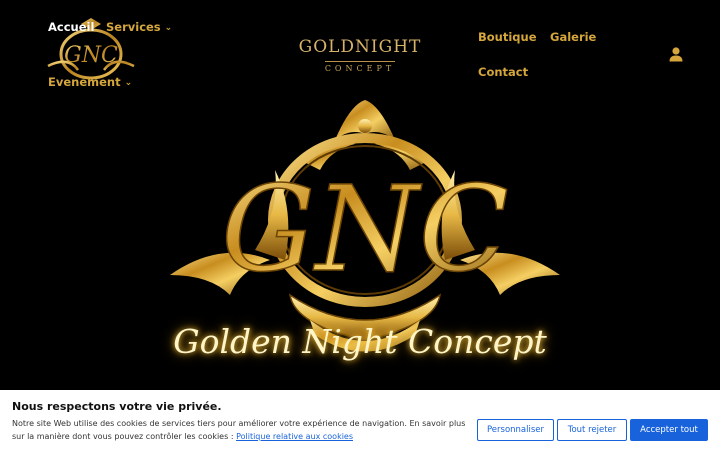 The height and width of the screenshot is (450, 720). I want to click on brand-logo: GOLDNIGHT CONCEPT, so click(360, 56).